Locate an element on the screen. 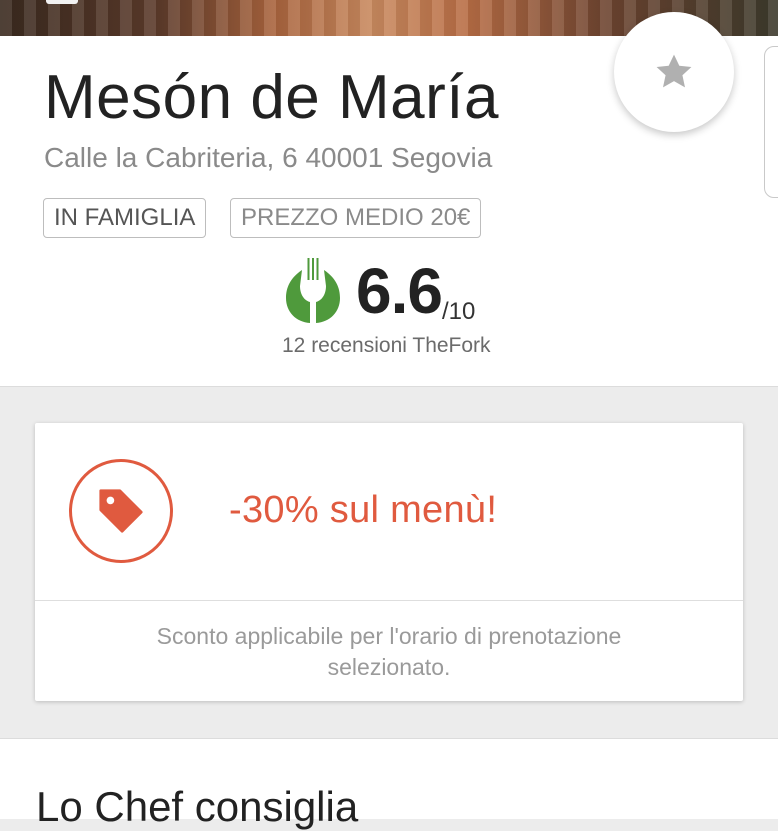 The width and height of the screenshot is (778, 831). thefork-rating-icon is located at coordinates (313, 290).